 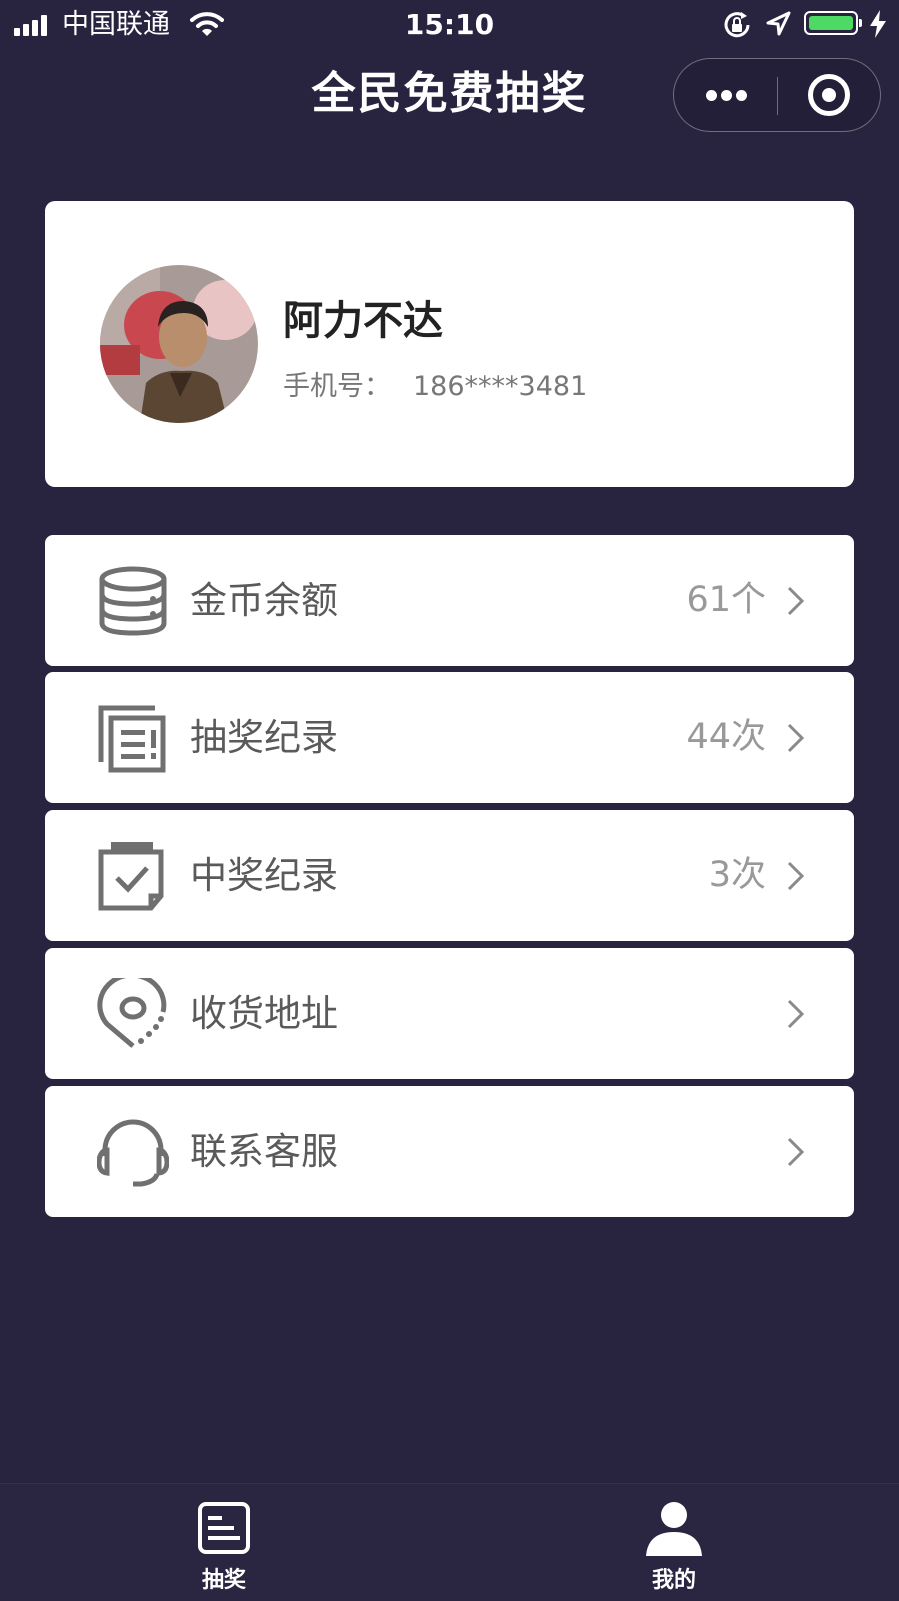 I want to click on menu-item-customer-service: 联系客服, so click(x=449, y=1151).